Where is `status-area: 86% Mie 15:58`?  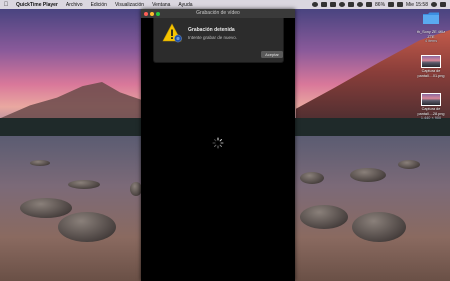 status-area: 86% Mie 15:58 is located at coordinates (381, 5).